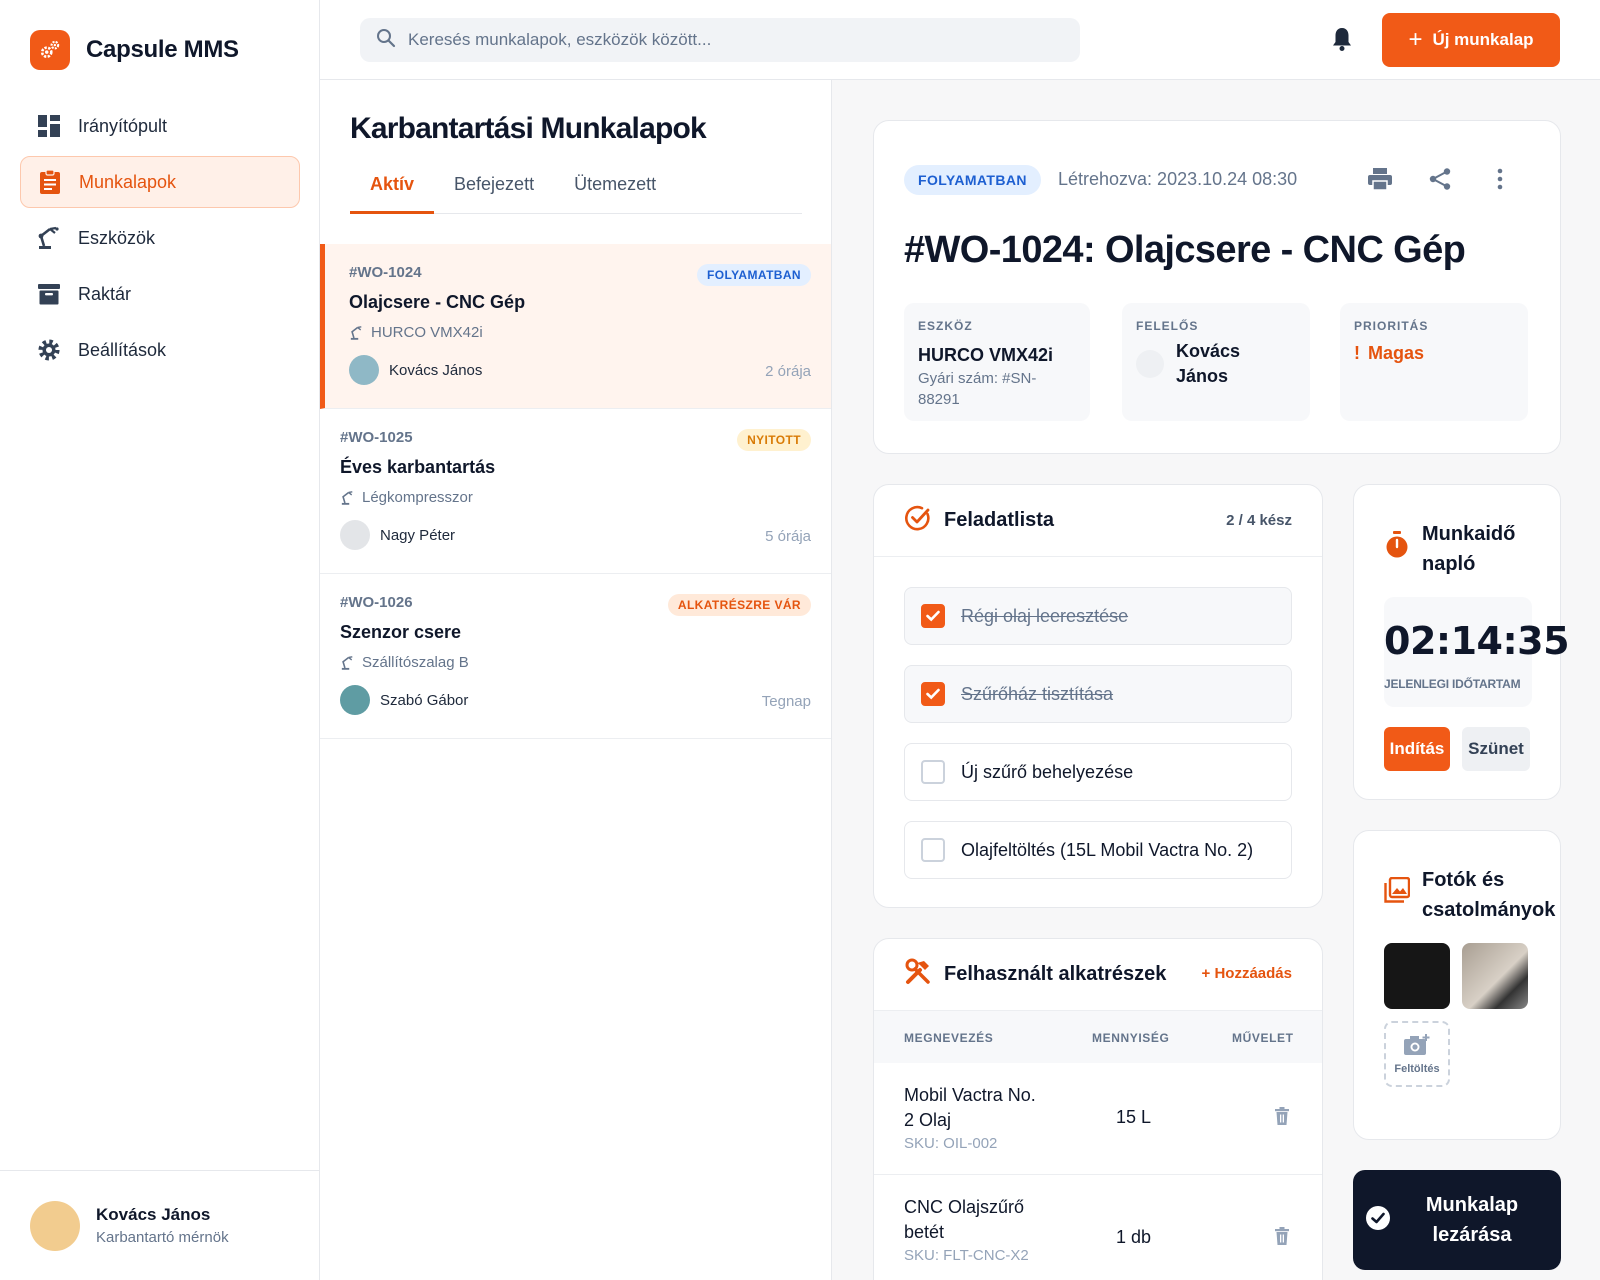 The height and width of the screenshot is (1280, 1600). Describe the element at coordinates (708, 40) in the screenshot. I see `search-input` at that location.